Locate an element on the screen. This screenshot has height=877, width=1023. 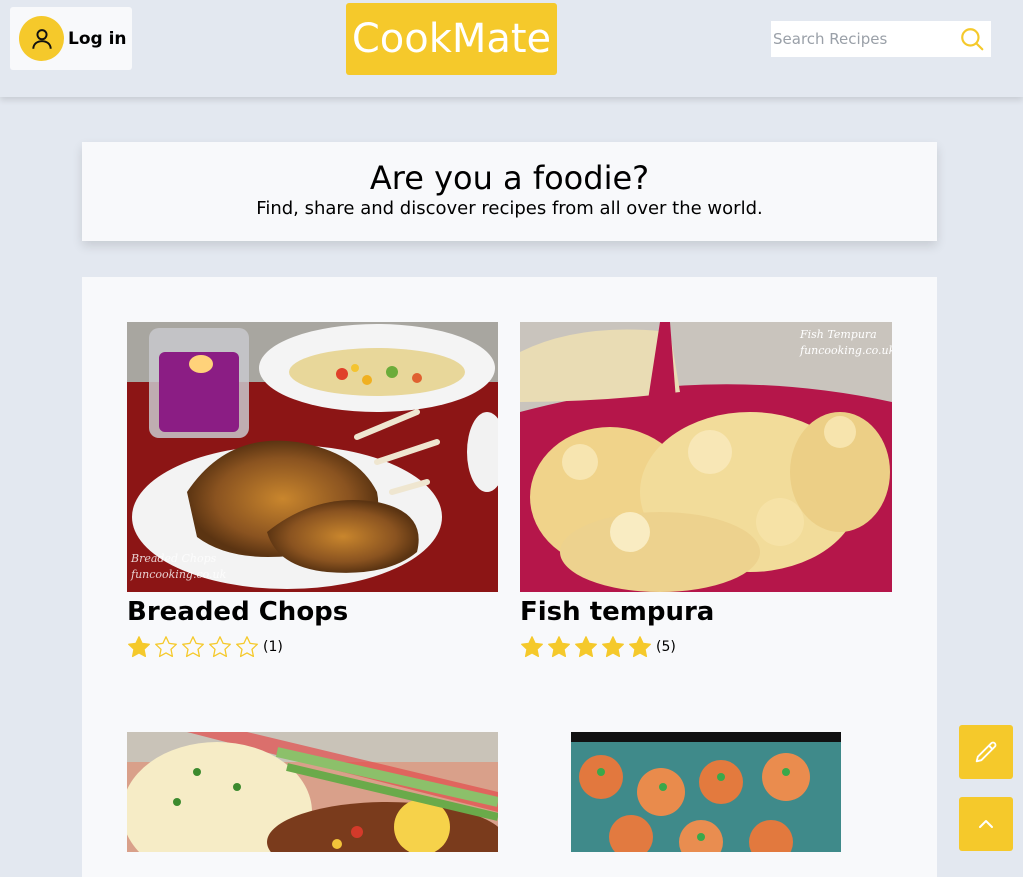
search-icon is located at coordinates (972, 41).